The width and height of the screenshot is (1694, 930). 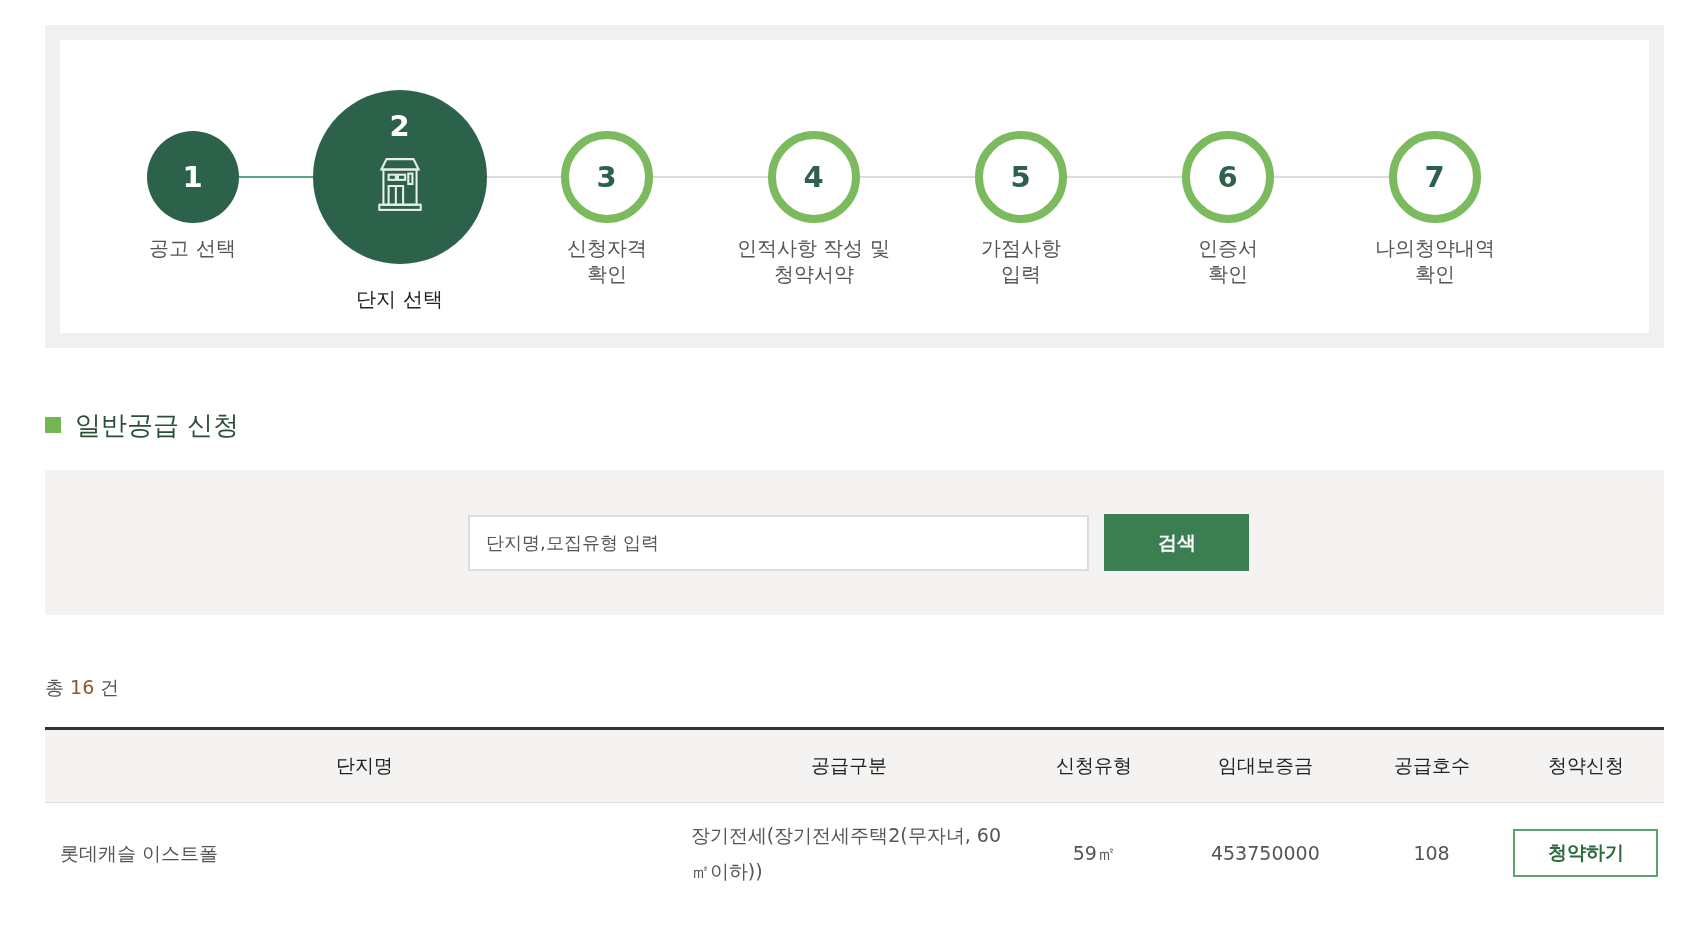 I want to click on table-cell: 장기전세(장기전세주택2(무자녀, 60㎡이하)), so click(x=849, y=852).